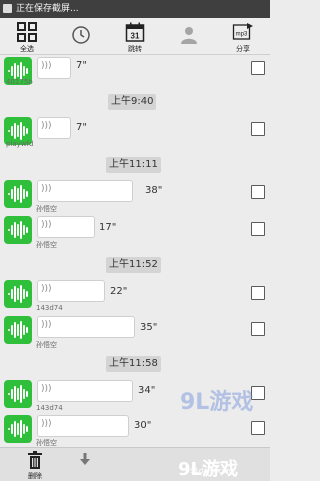 The width and height of the screenshot is (320, 481). Describe the element at coordinates (132, 102) in the screenshot. I see `time-separator: 上午9:40` at that location.